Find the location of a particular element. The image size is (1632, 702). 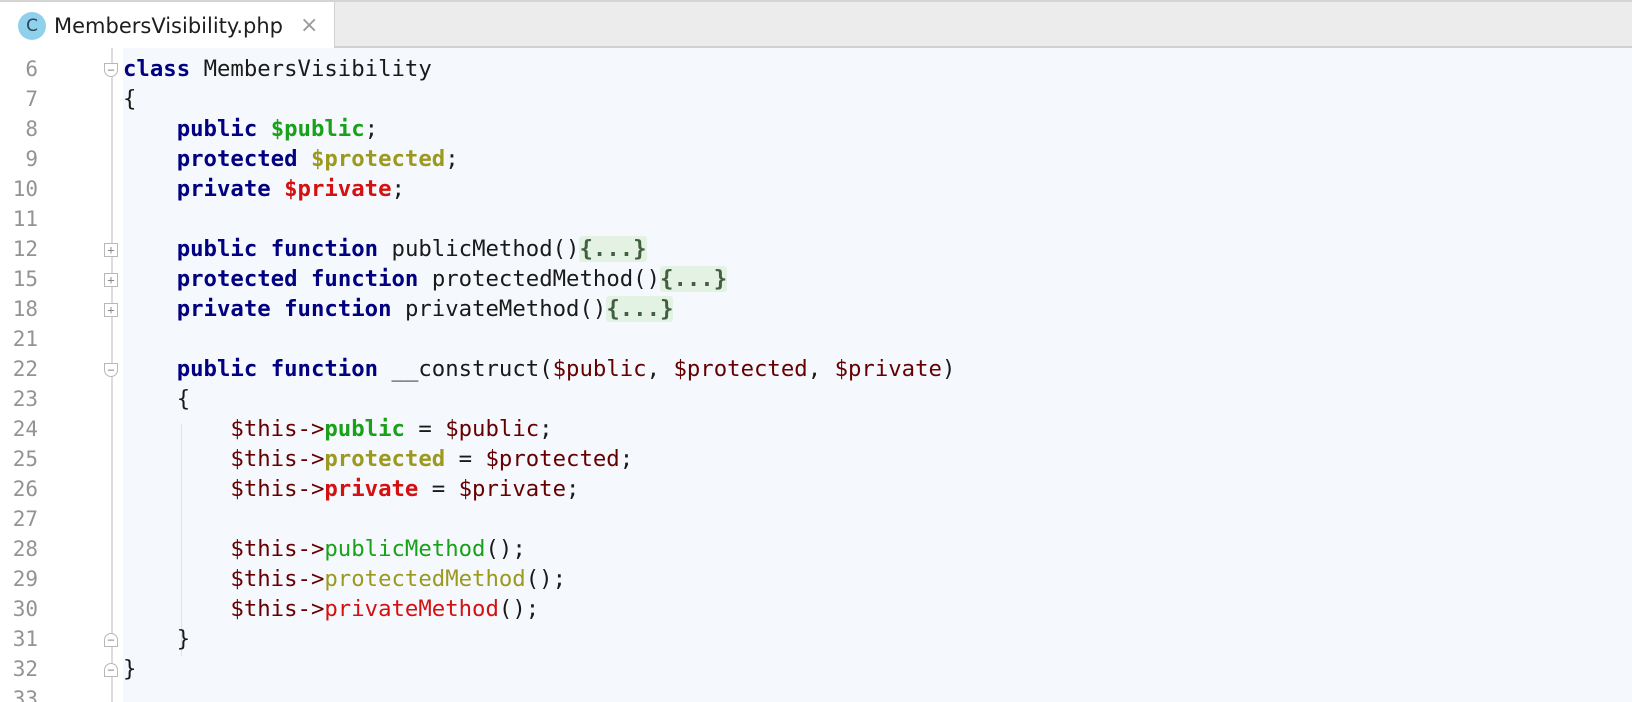

line-number: 7 is located at coordinates (31, 99).